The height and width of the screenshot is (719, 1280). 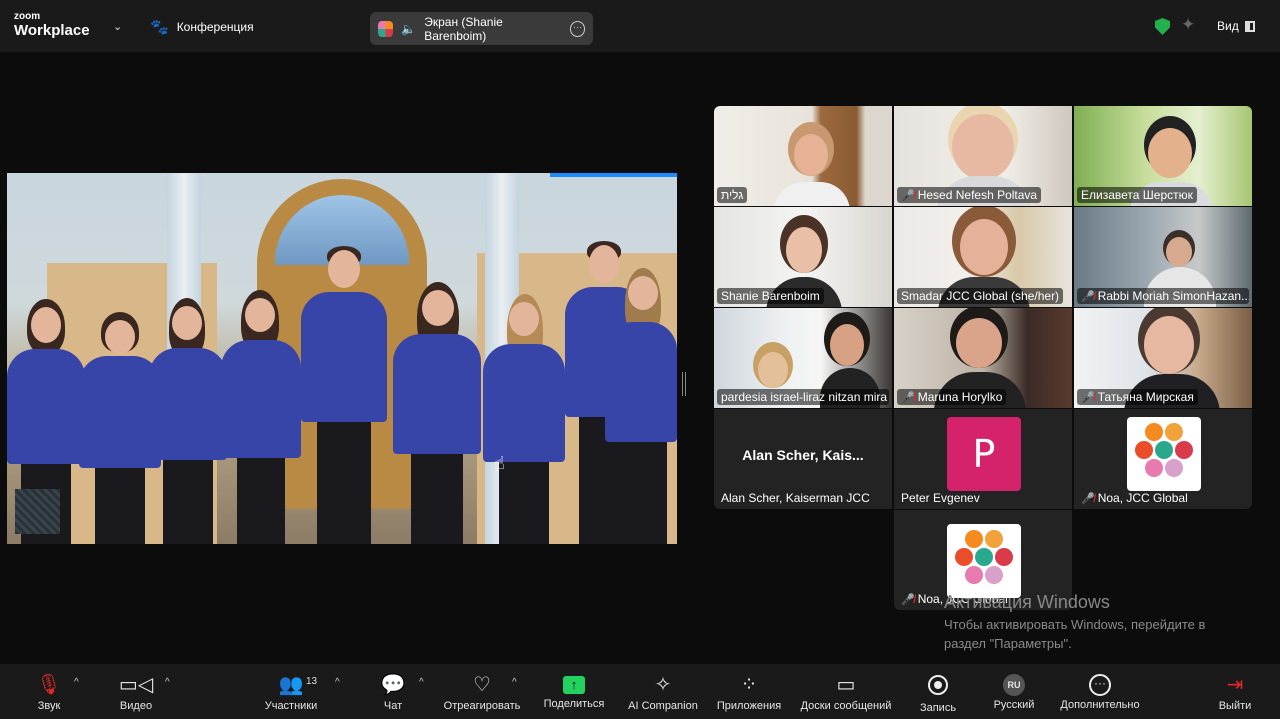 What do you see at coordinates (1188, 25) in the screenshot?
I see `ai-sparkle-icon: ✦` at bounding box center [1188, 25].